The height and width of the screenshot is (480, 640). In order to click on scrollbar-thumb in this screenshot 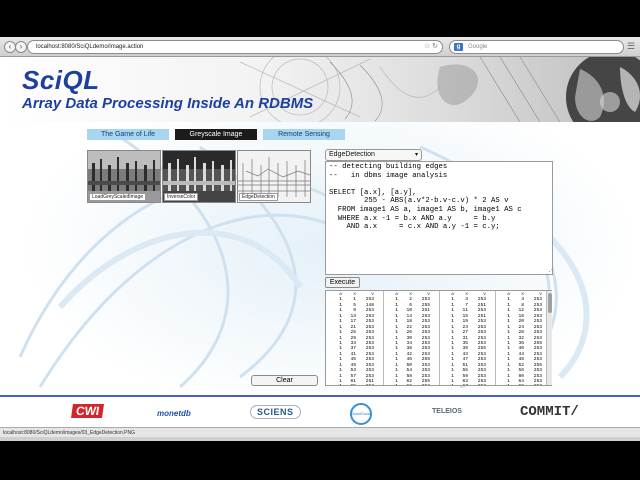, I will do `click(550, 303)`.